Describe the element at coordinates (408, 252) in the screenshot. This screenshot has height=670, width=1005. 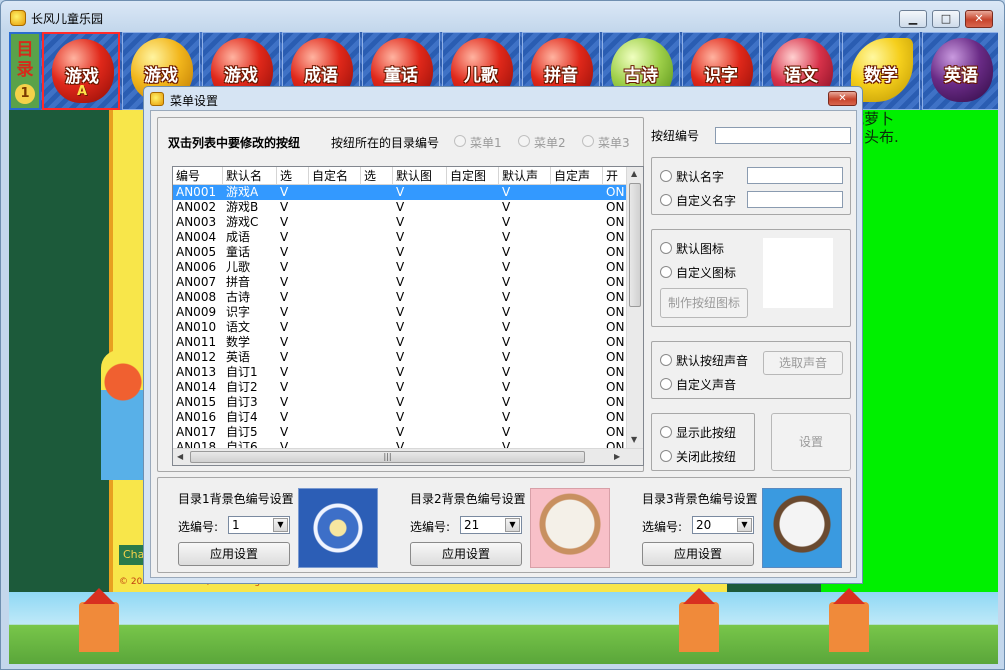
I see `table-row: AN005 童话 V V V ON` at that location.